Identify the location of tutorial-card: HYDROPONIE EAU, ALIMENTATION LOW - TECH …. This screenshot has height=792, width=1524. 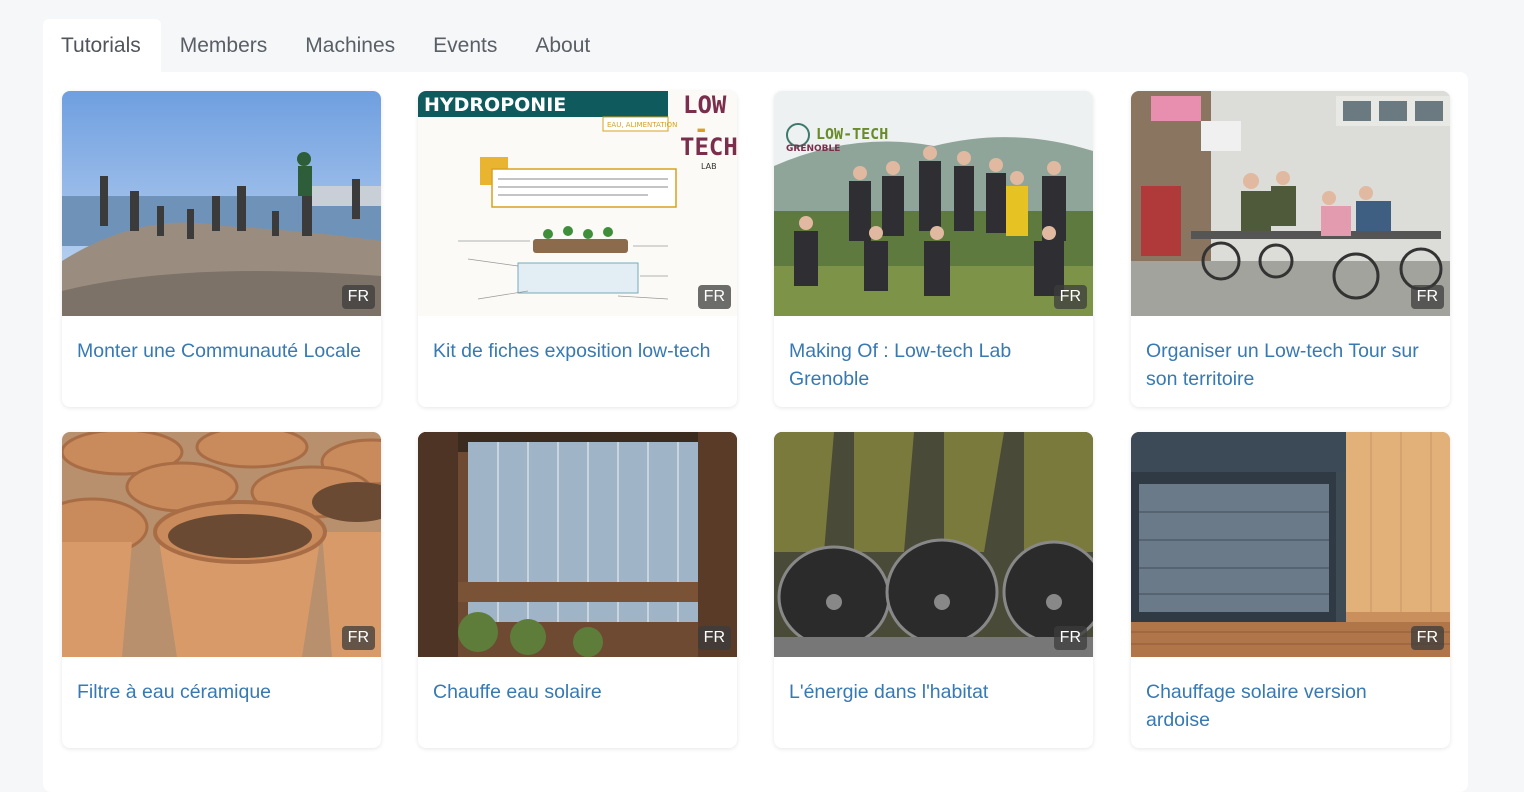
(577, 249).